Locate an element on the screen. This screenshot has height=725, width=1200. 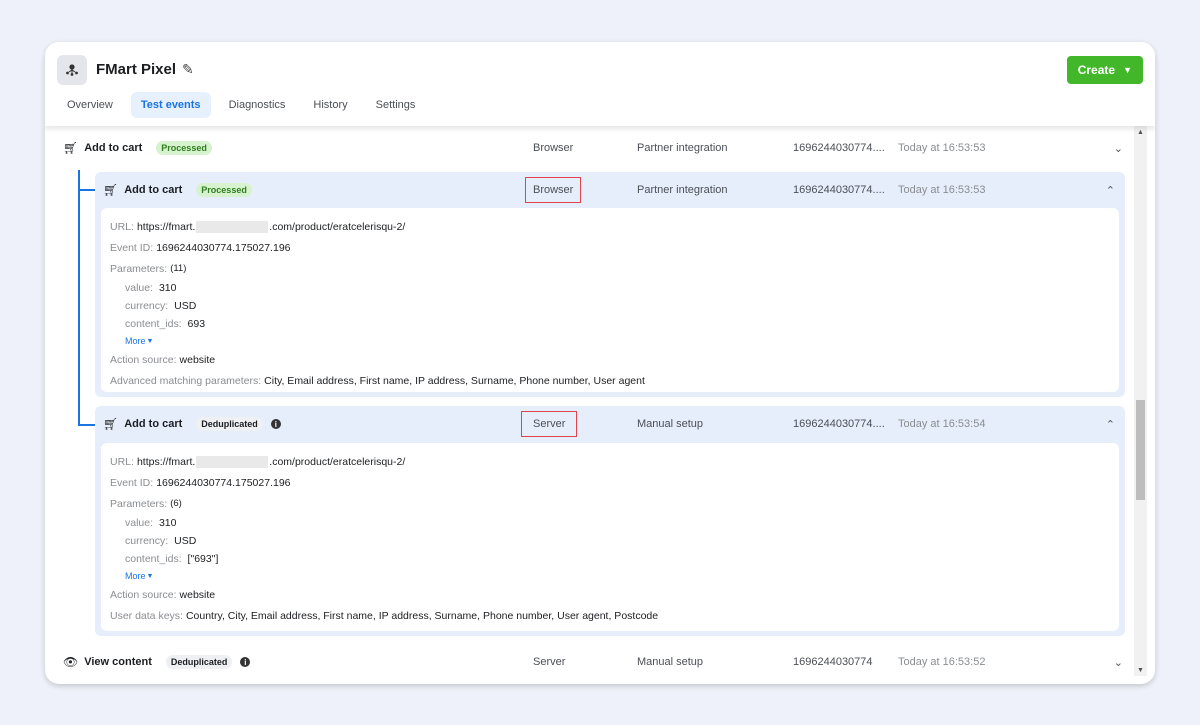
tab-history: History is located at coordinates (330, 105).